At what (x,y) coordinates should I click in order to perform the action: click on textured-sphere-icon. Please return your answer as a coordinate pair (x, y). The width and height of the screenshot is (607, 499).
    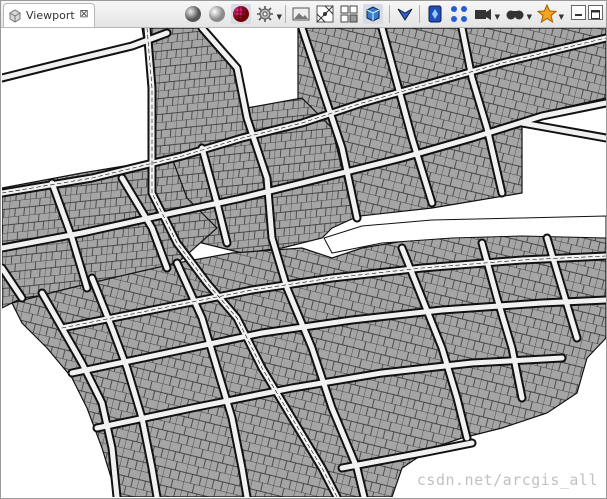
    Looking at the image, I should click on (241, 14).